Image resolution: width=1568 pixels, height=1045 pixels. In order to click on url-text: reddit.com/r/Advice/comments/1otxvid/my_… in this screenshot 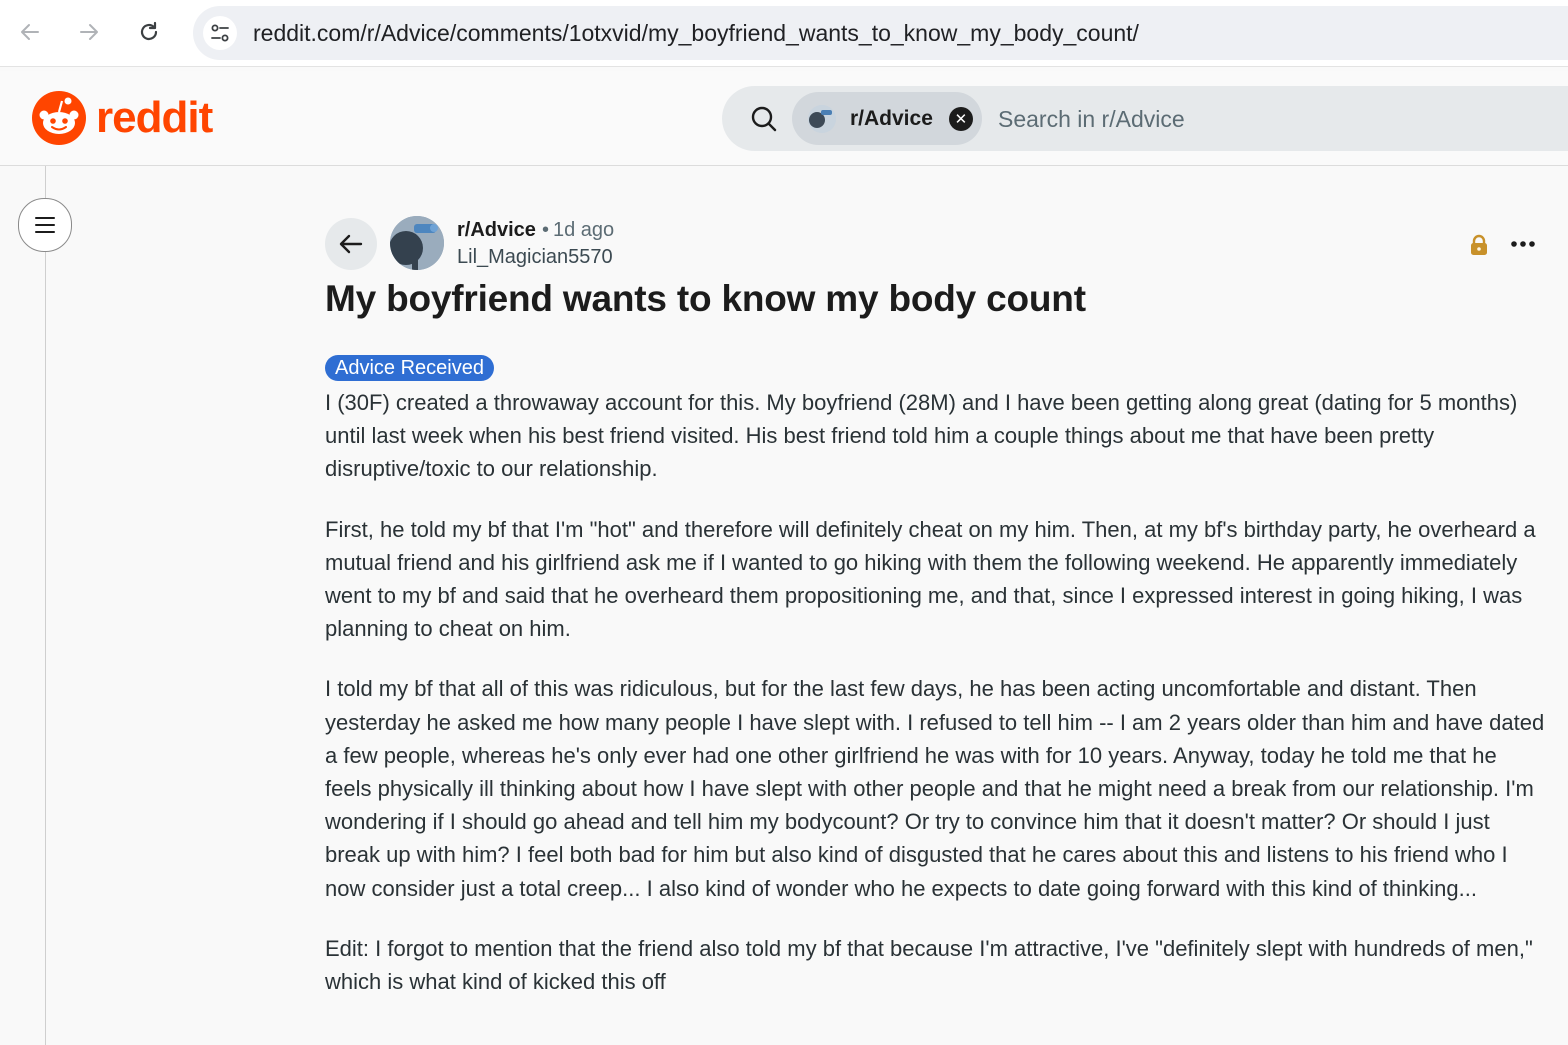, I will do `click(696, 33)`.